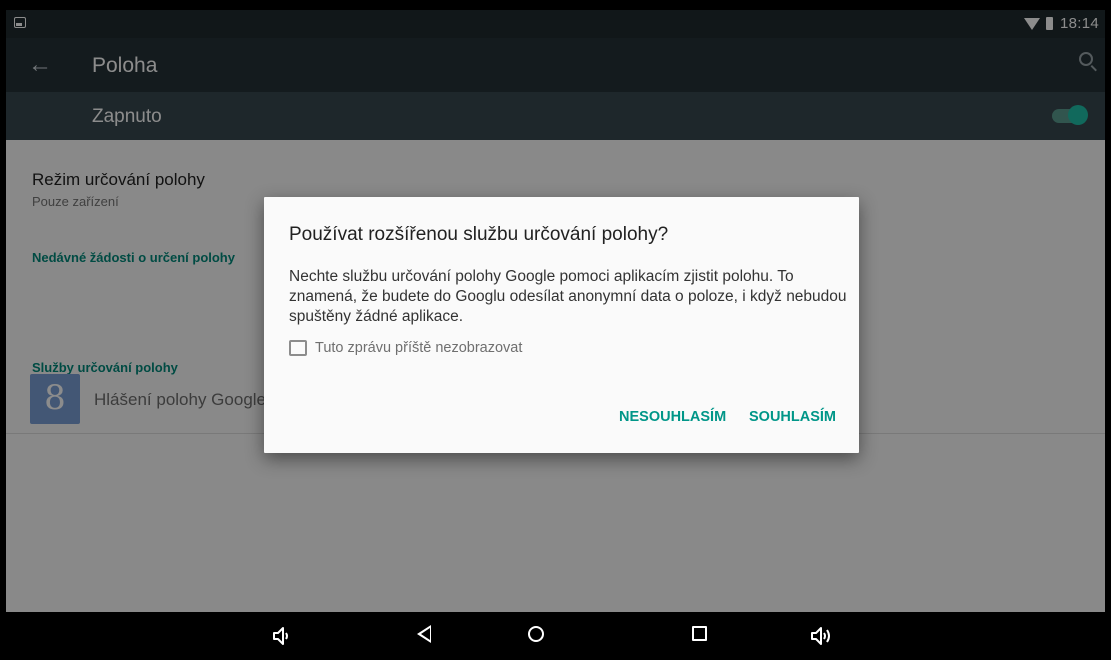 The height and width of the screenshot is (660, 1111). Describe the element at coordinates (281, 635) in the screenshot. I see `volume-down-icon` at that location.